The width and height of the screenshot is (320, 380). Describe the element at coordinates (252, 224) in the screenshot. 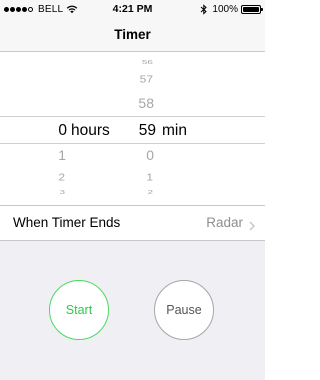

I see `chevron-right-icon` at that location.